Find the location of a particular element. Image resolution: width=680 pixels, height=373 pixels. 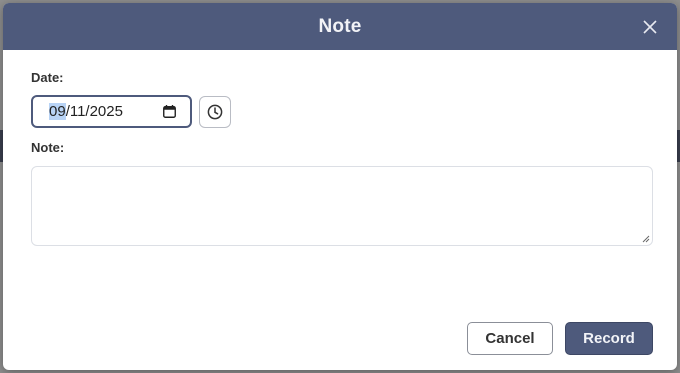

date-month-segment: 09 is located at coordinates (57, 111).